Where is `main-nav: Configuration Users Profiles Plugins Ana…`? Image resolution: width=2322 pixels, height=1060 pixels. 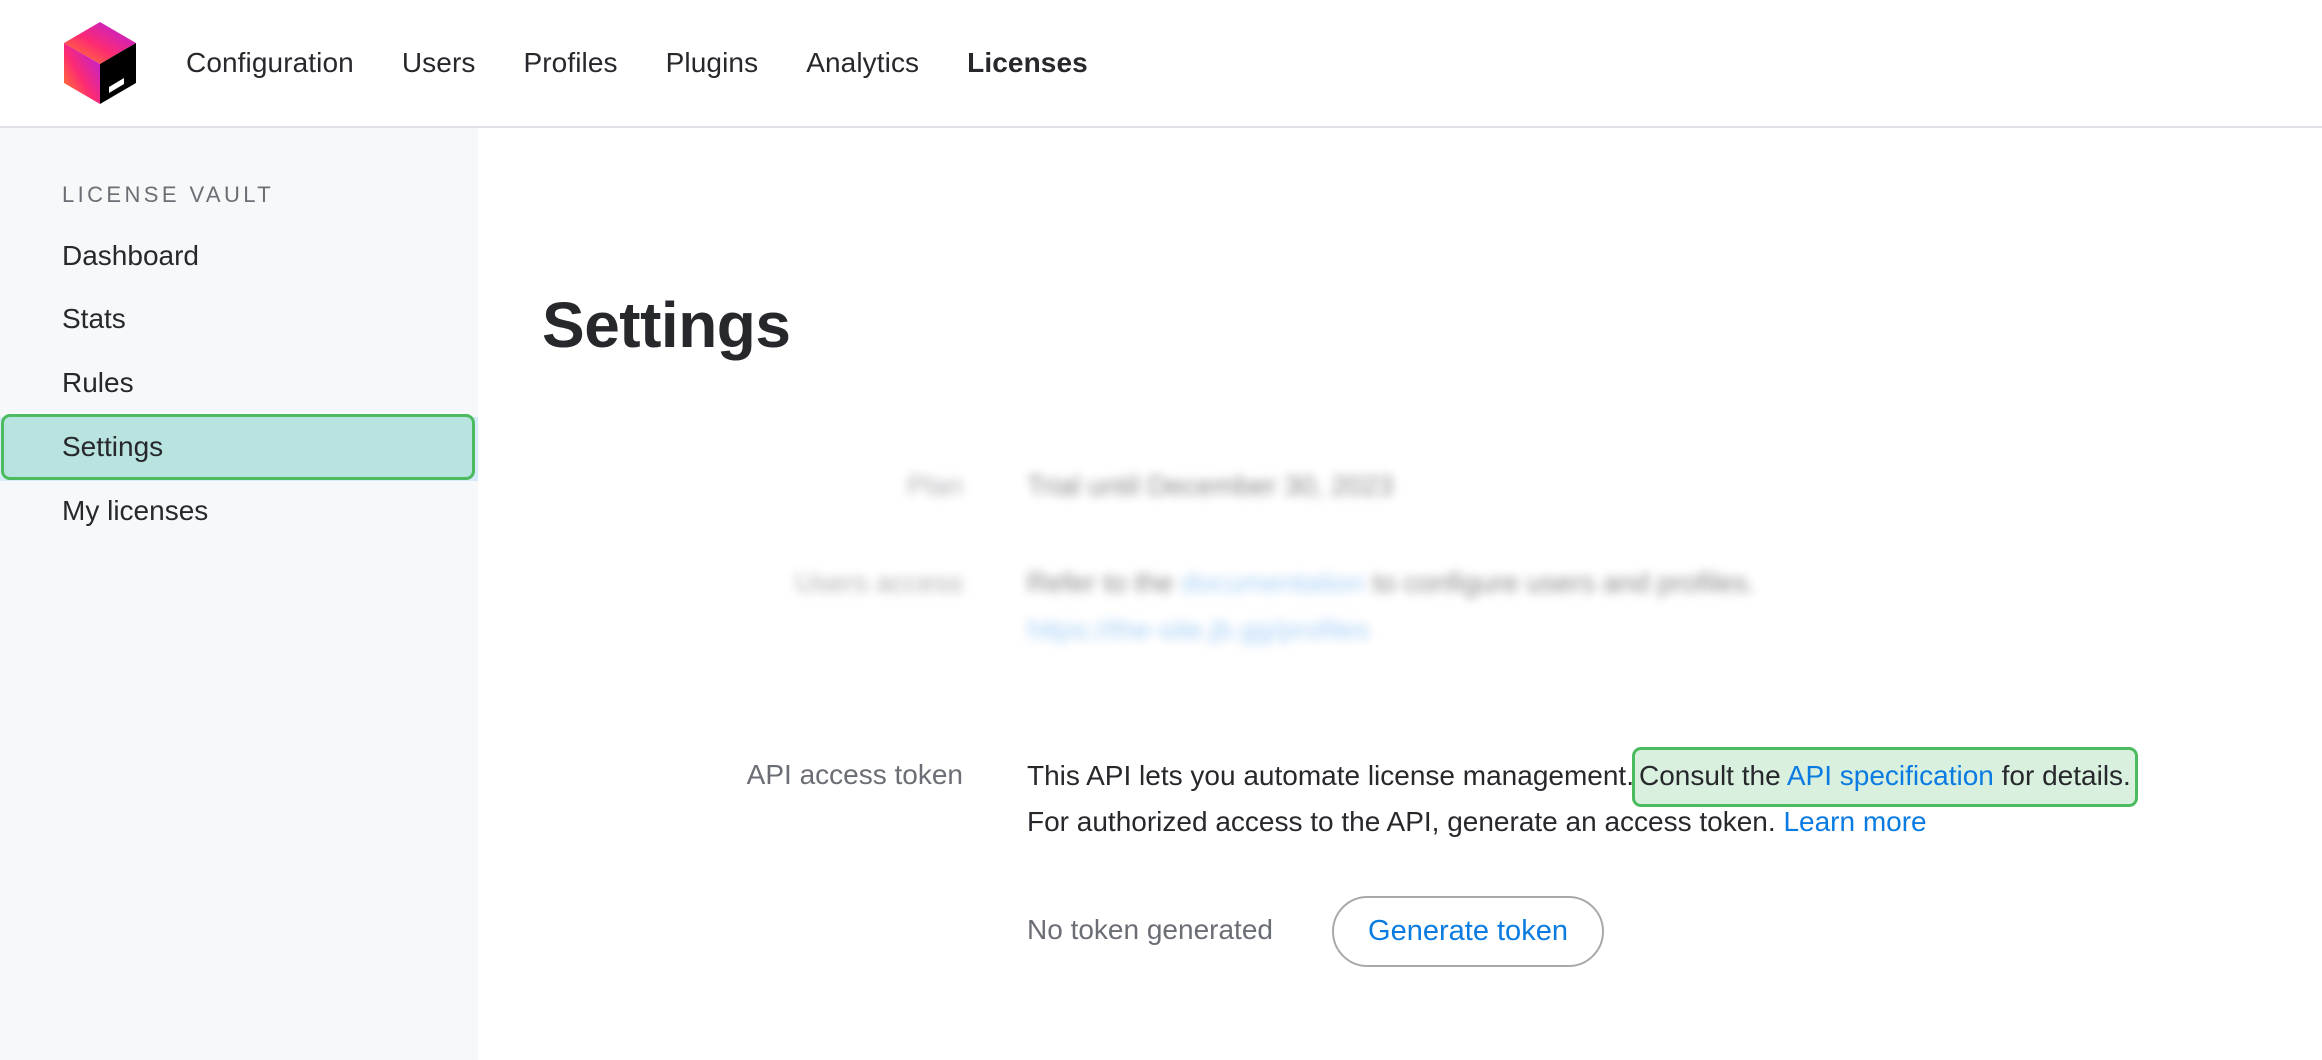 main-nav: Configuration Users Profiles Plugins Ana… is located at coordinates (661, 63).